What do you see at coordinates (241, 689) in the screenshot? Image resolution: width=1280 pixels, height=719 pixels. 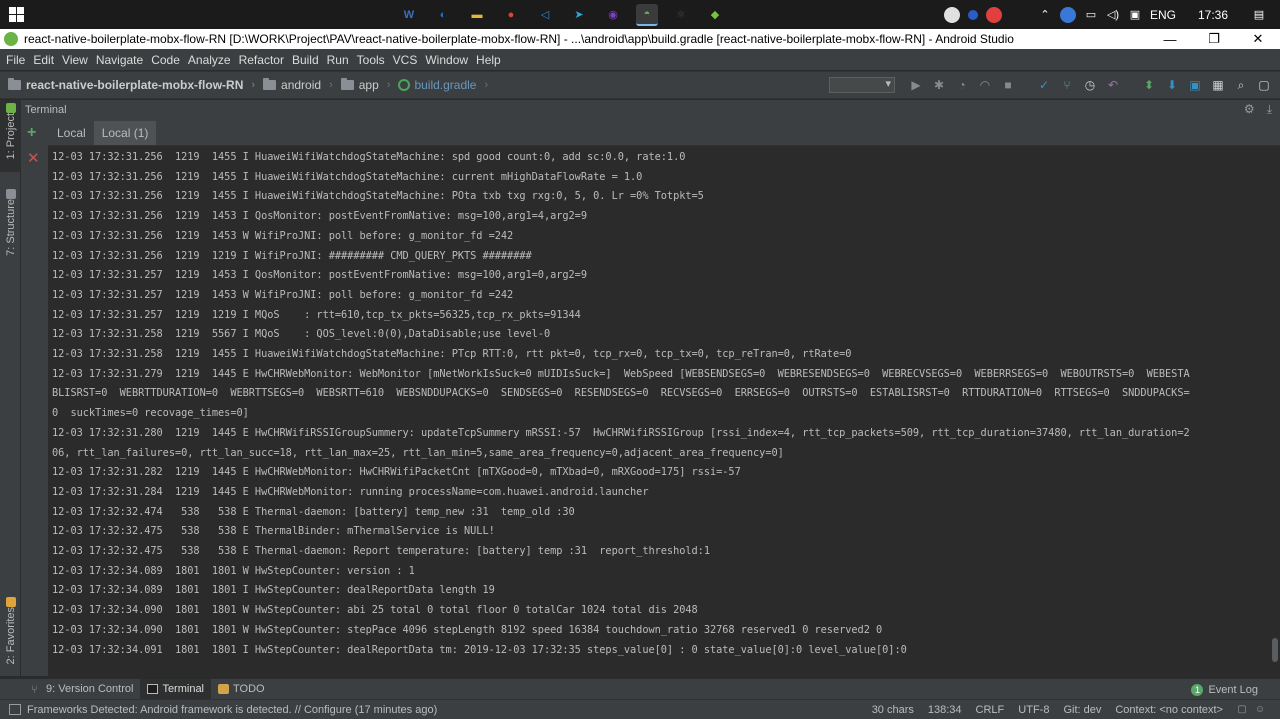 I see `tab-todo: TODO` at bounding box center [241, 689].